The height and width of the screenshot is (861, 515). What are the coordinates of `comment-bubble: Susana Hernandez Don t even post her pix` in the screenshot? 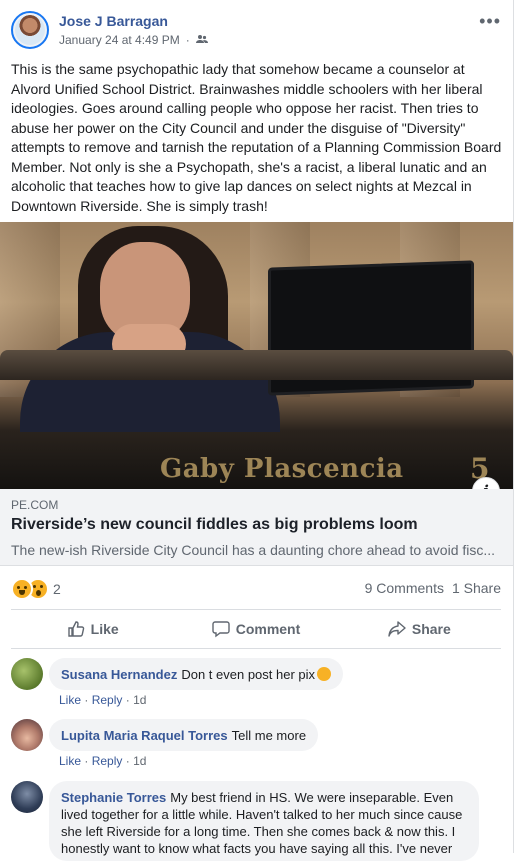 It's located at (196, 674).